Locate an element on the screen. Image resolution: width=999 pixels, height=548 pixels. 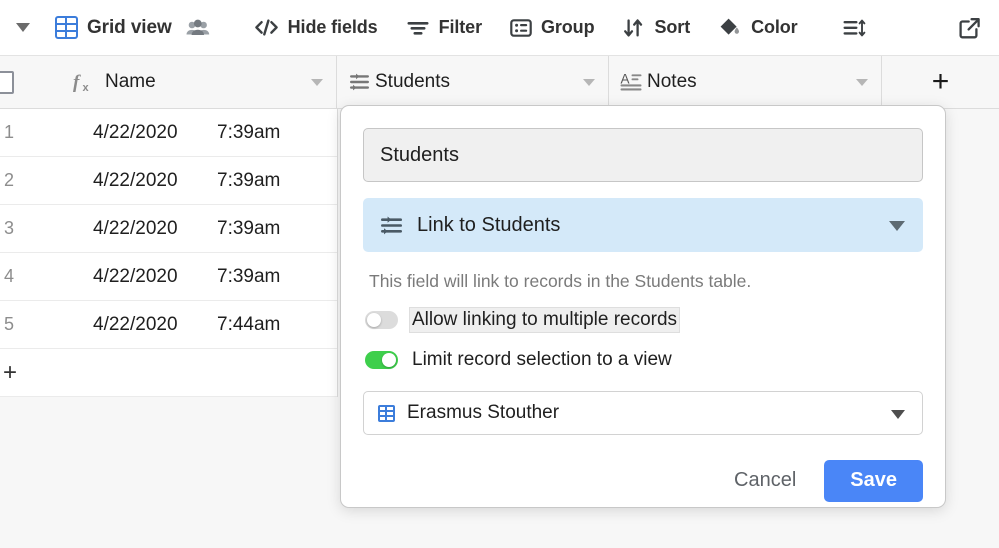
row-height-button is located at coordinates (854, 28).